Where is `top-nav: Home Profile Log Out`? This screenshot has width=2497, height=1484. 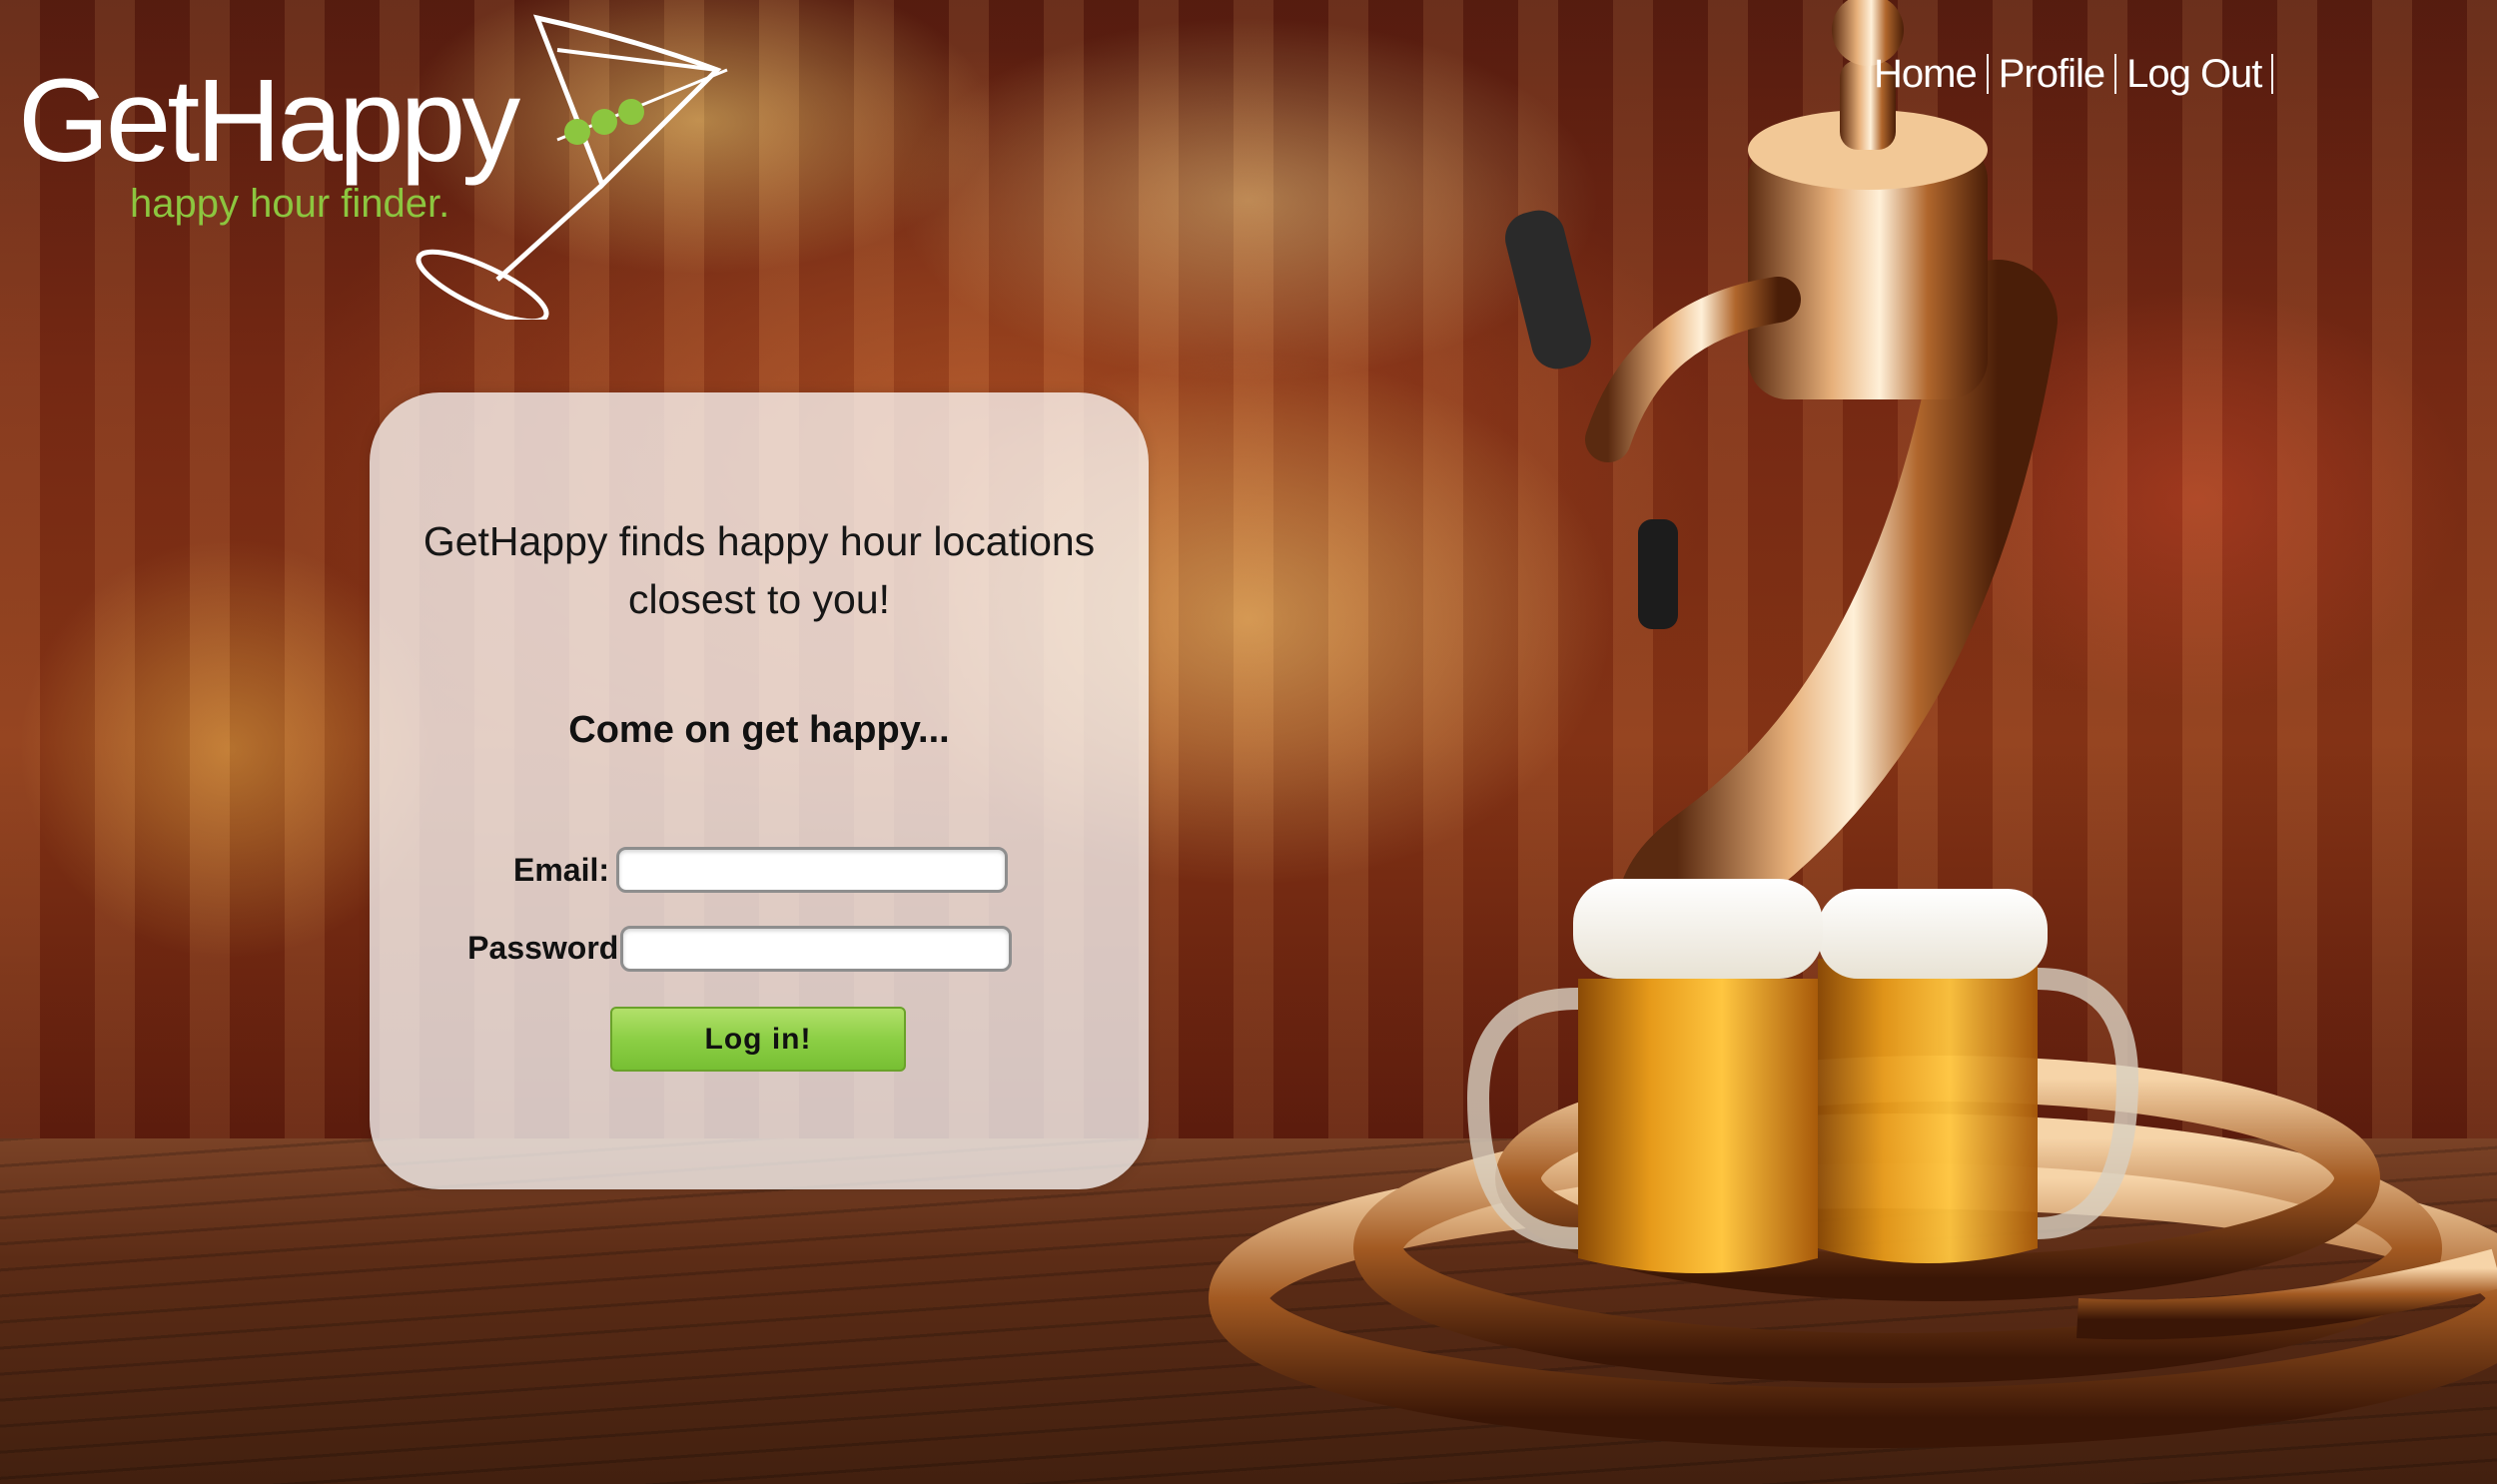
top-nav: Home Profile Log Out is located at coordinates (2071, 74).